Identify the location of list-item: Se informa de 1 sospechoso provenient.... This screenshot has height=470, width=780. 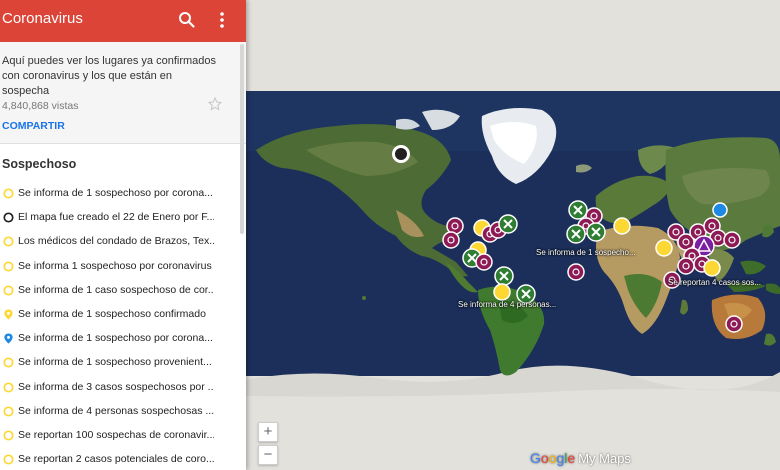
(123, 363).